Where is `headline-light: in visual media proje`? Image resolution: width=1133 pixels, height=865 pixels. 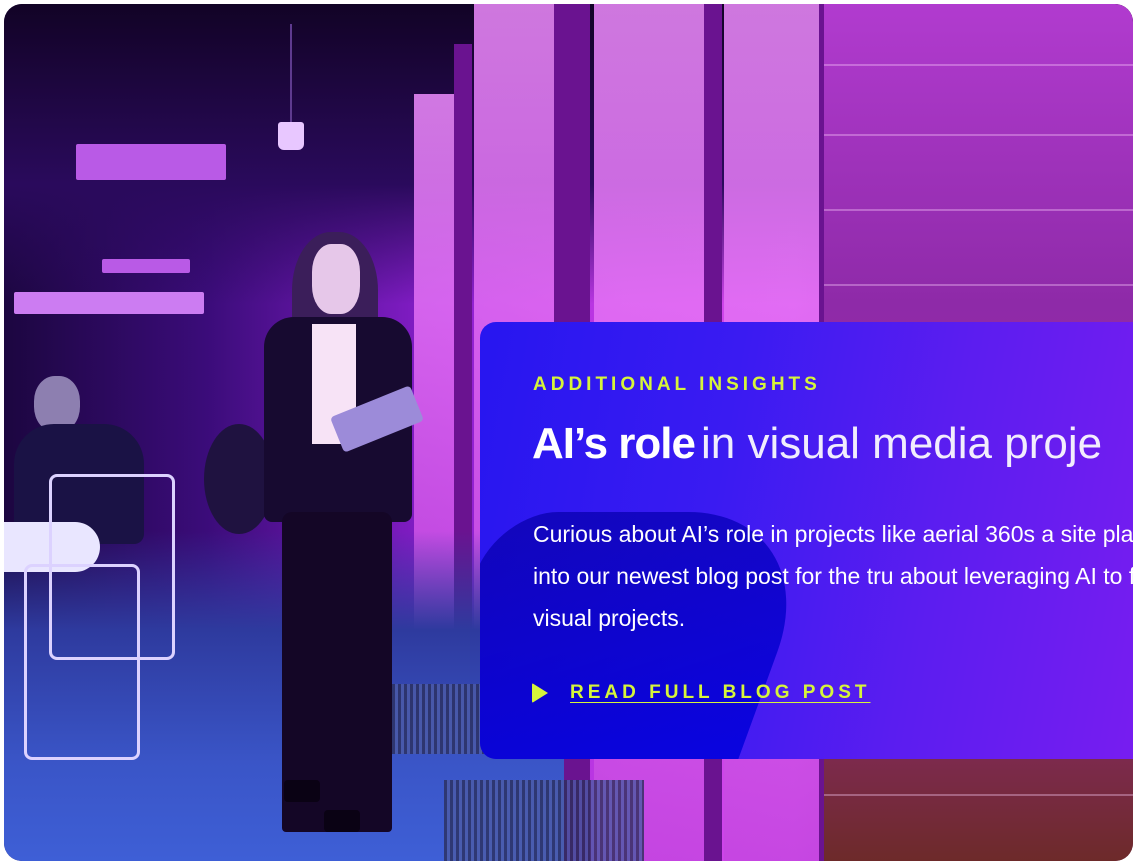 headline-light: in visual media proje is located at coordinates (901, 443).